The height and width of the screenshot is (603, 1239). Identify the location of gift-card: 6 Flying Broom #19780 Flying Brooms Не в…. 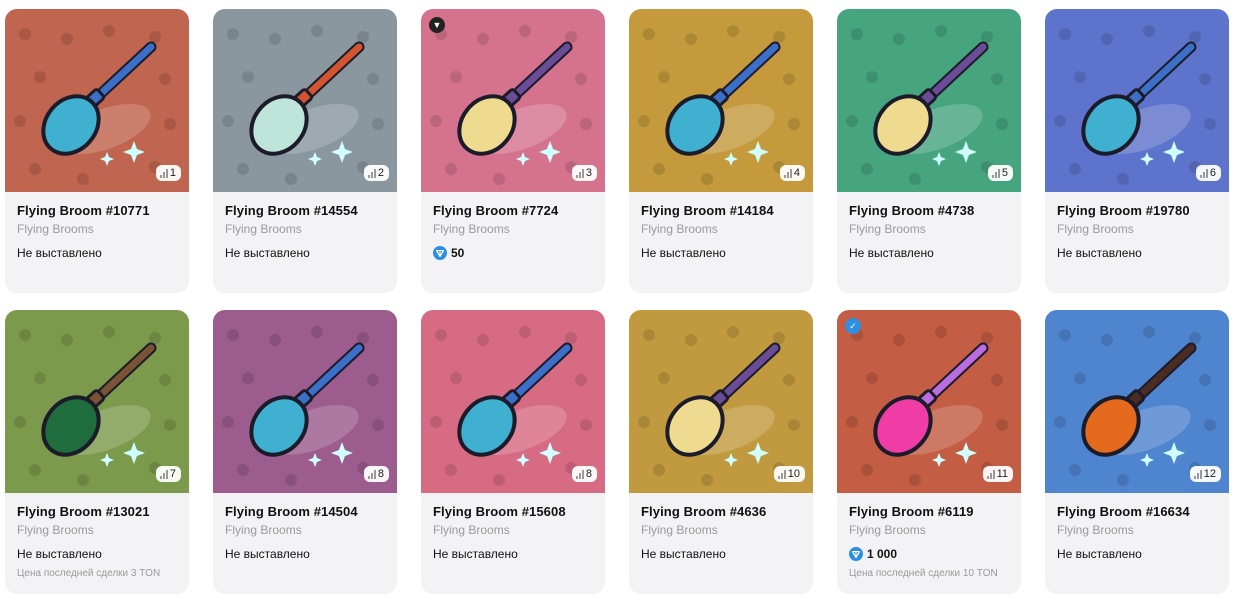
(1137, 151).